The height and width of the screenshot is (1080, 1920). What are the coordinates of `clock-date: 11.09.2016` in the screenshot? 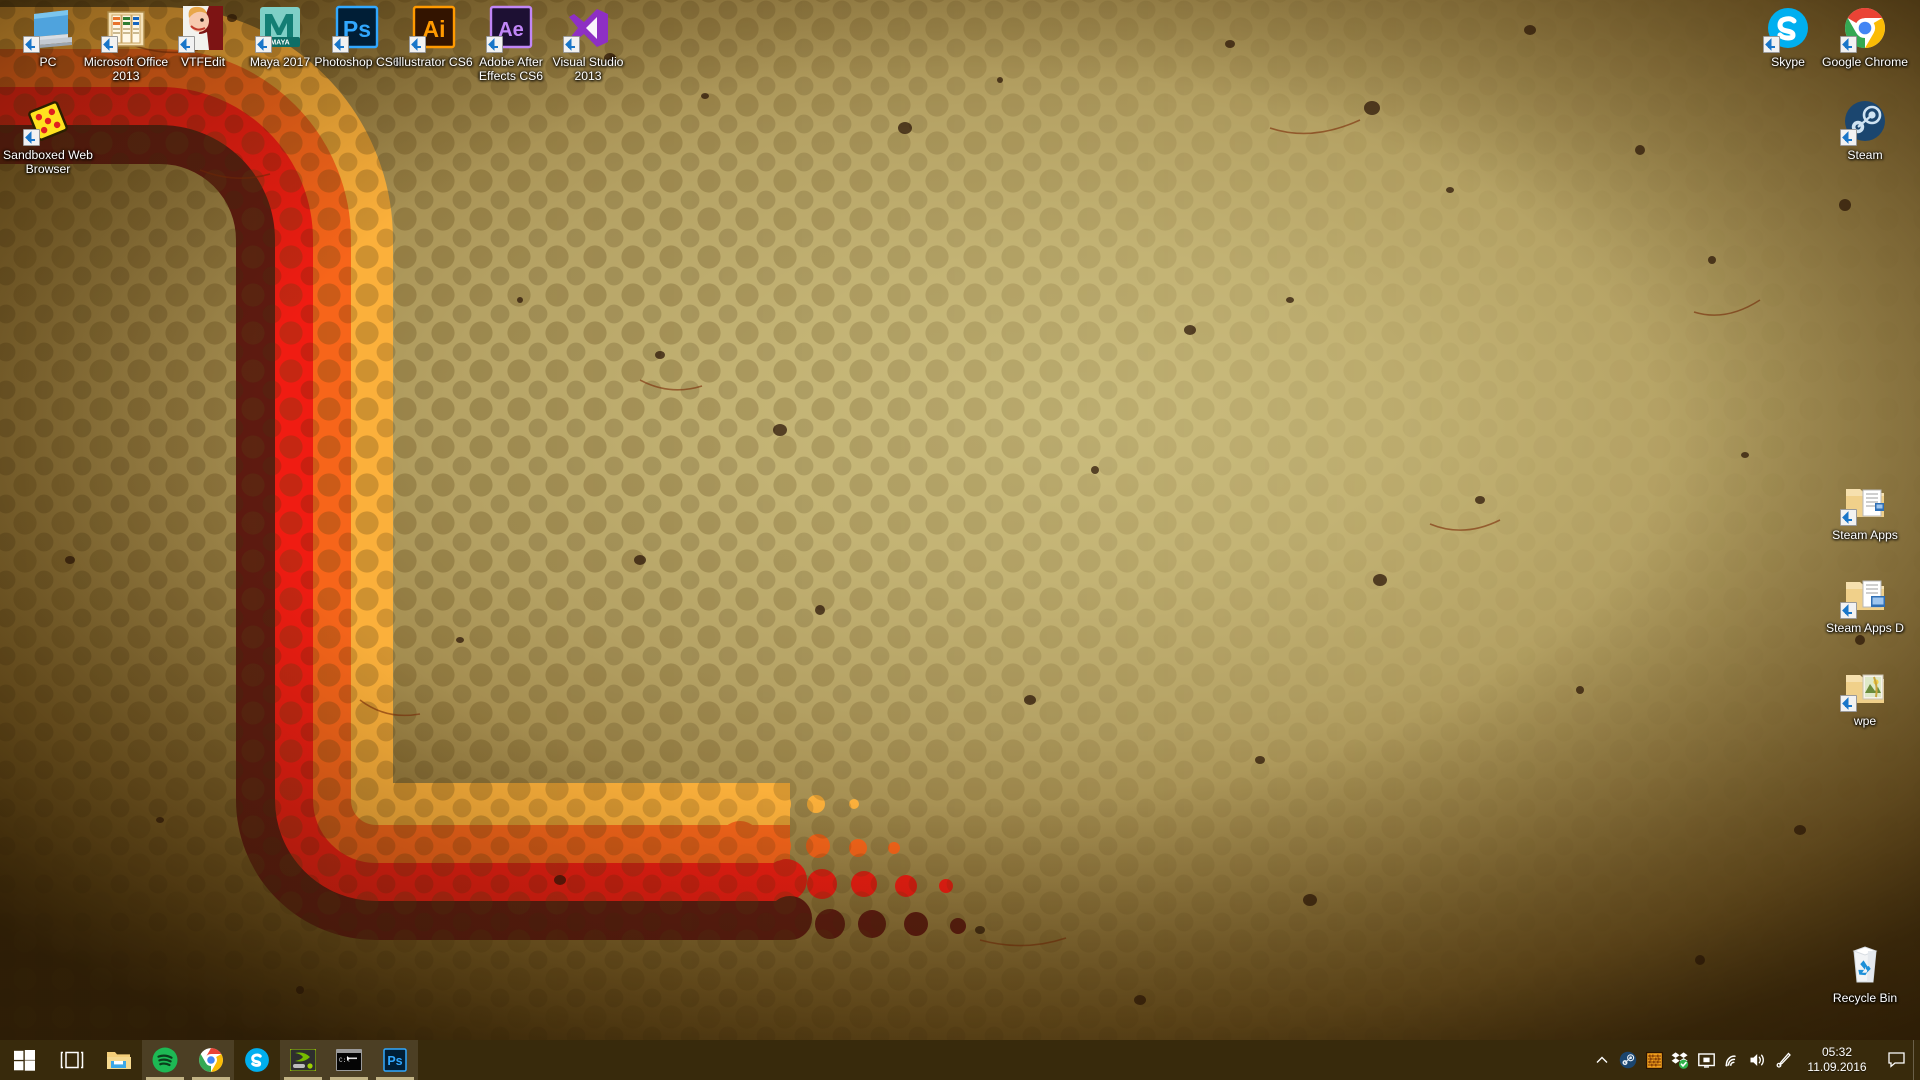 It's located at (1837, 1067).